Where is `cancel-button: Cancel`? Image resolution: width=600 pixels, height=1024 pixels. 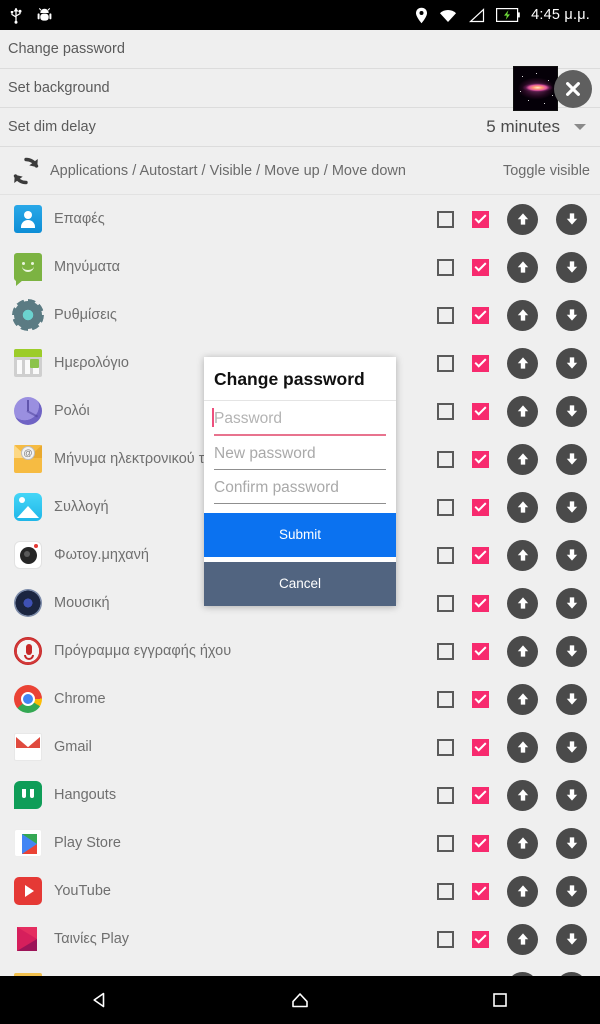 cancel-button: Cancel is located at coordinates (300, 584).